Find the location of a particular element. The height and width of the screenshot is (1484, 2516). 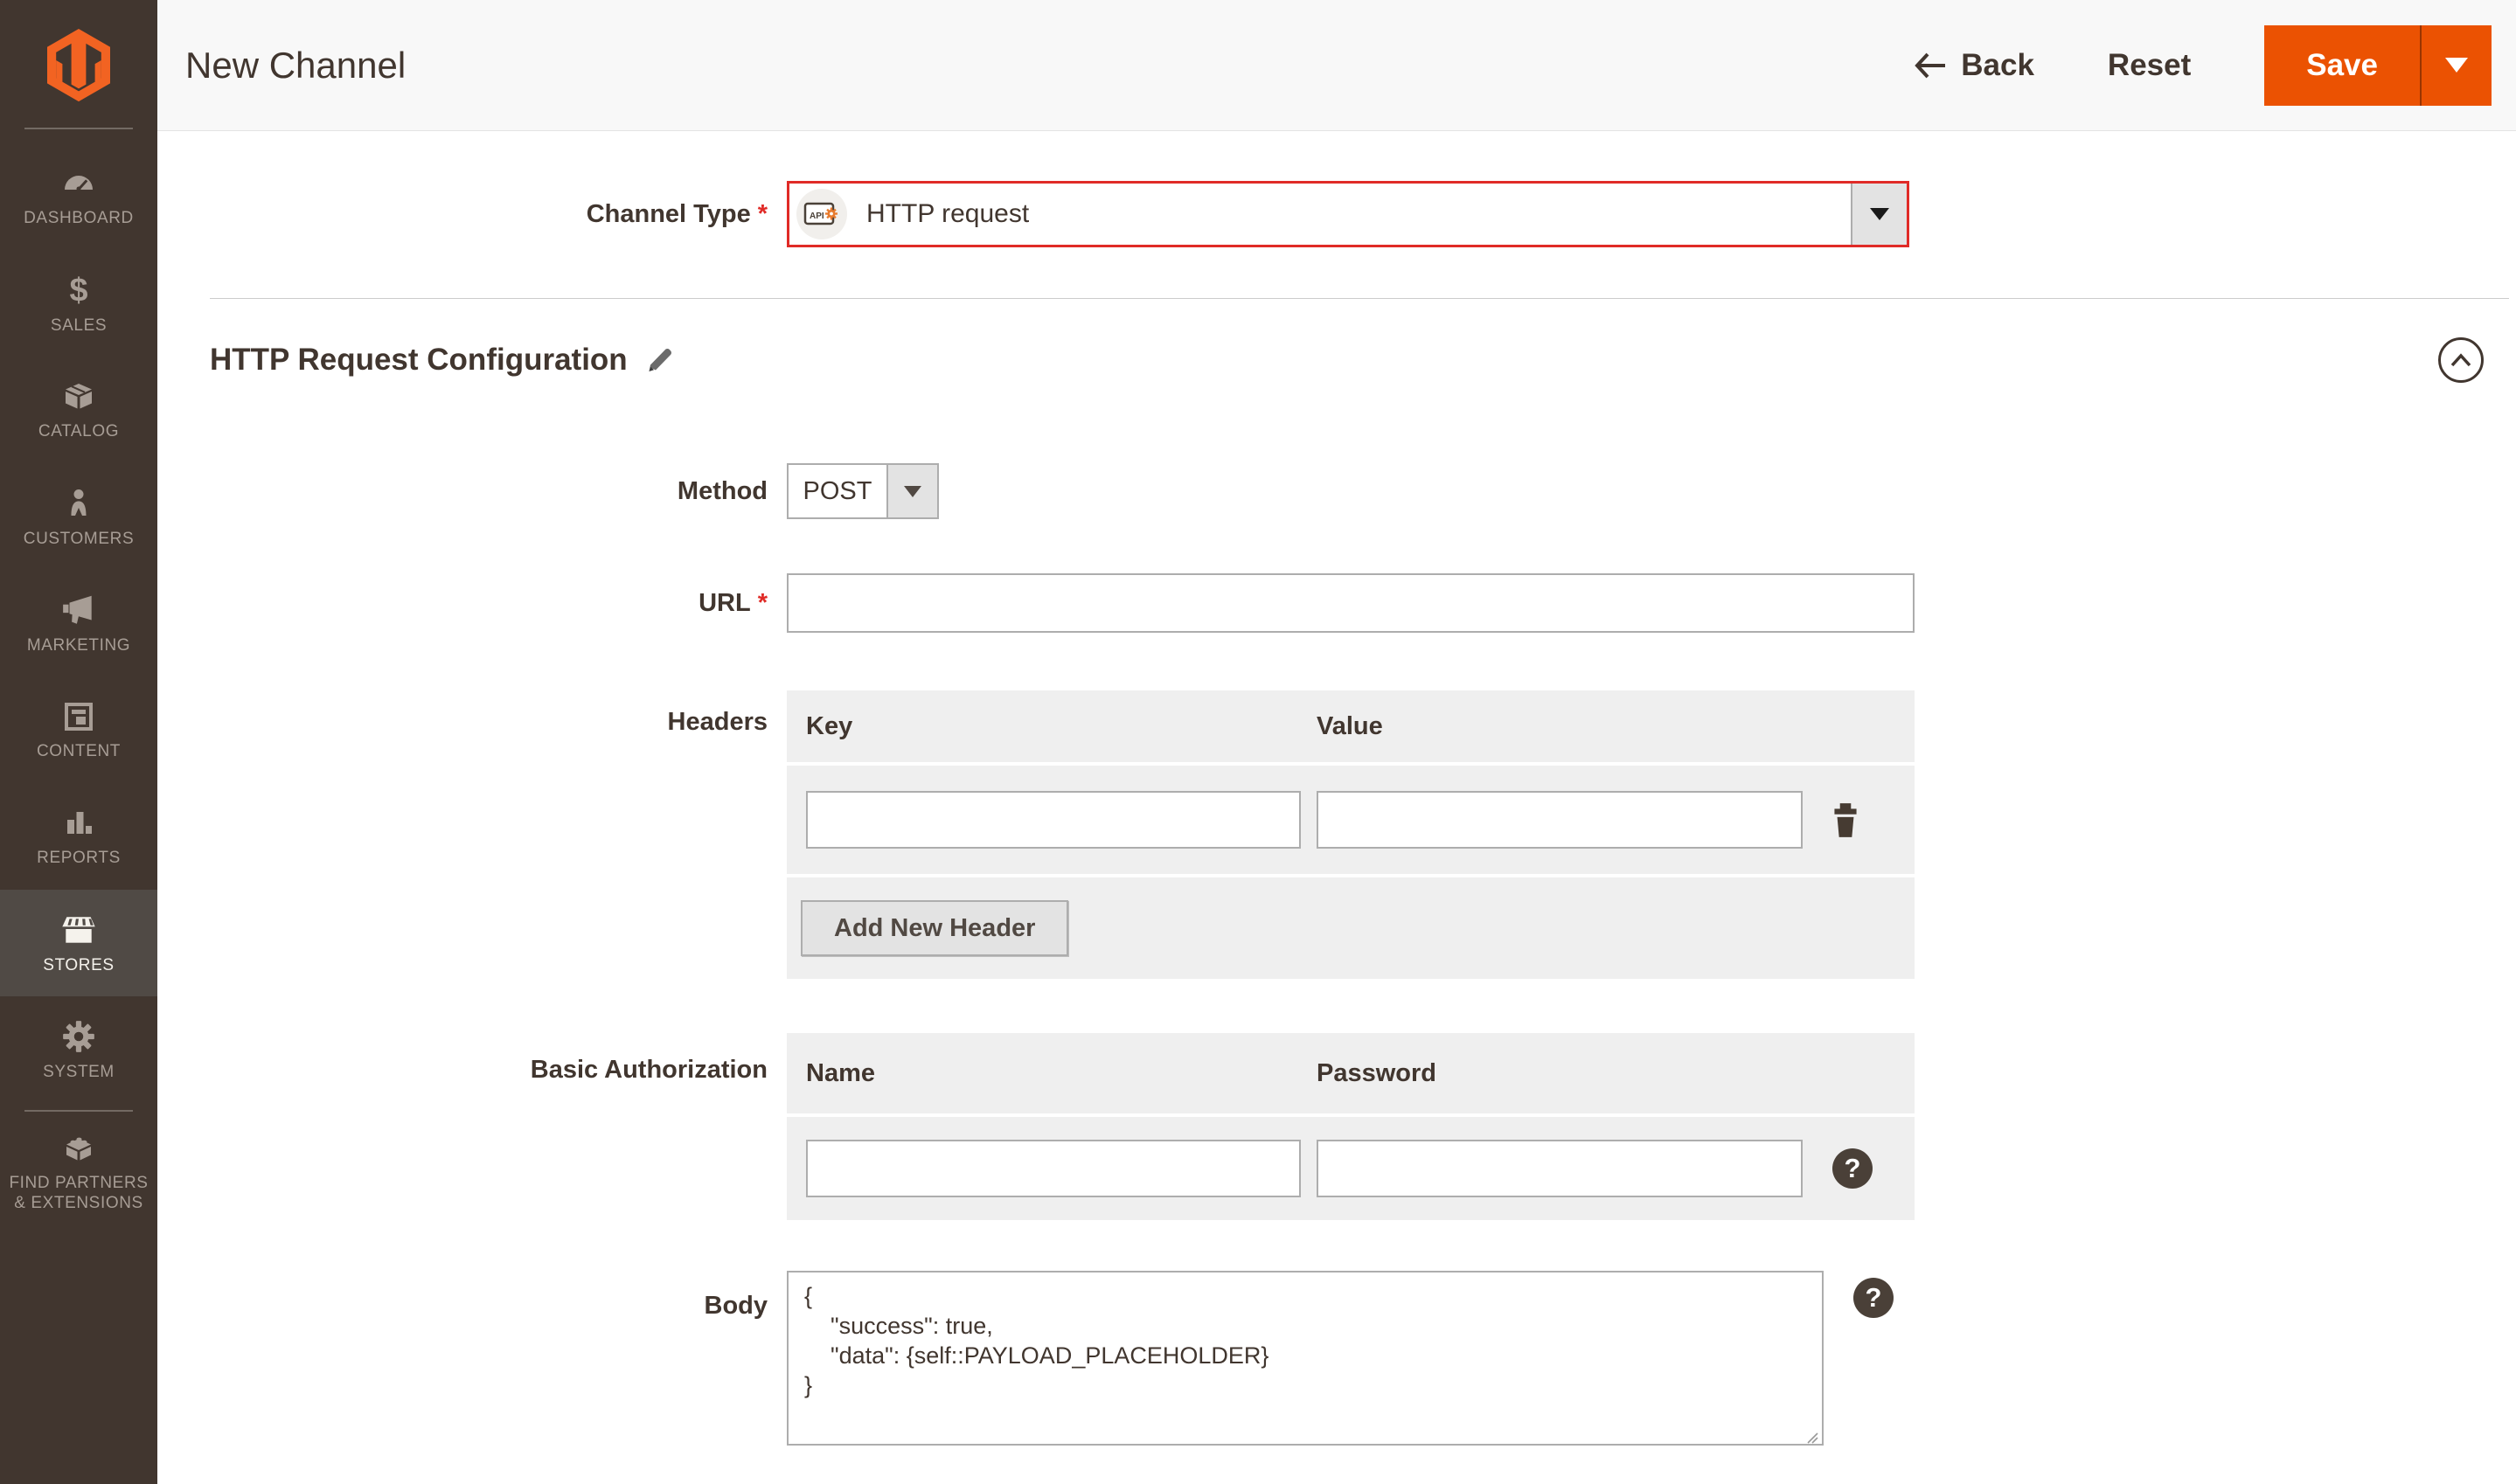

sidebar-item-system: SYSTEM is located at coordinates (78, 1049).